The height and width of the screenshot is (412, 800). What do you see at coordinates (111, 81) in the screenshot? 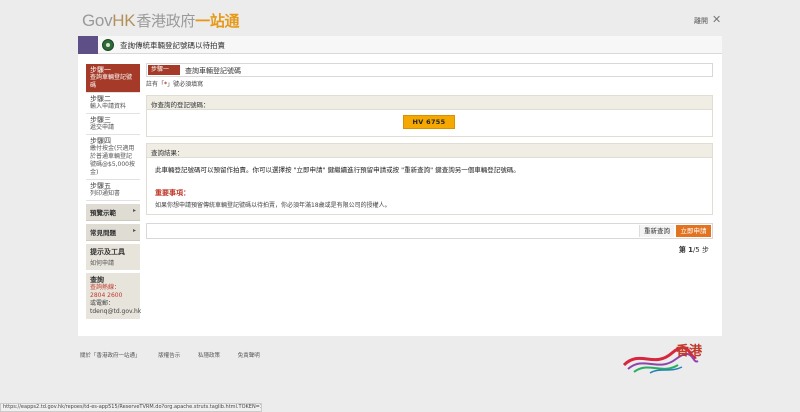
I see `step-sub: 查詢車輛登記號碼` at bounding box center [111, 81].